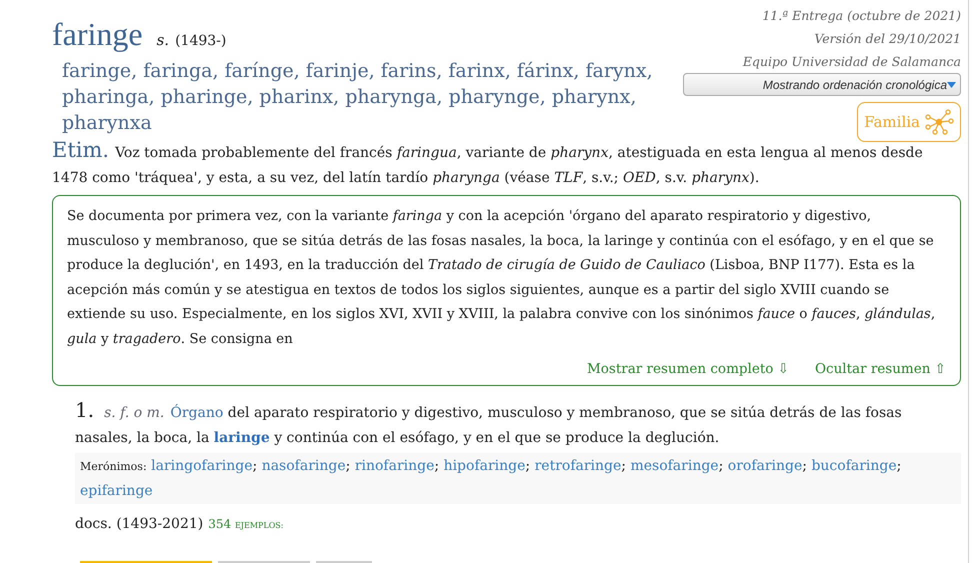 The image size is (977, 563). What do you see at coordinates (485, 466) in the screenshot?
I see `meronym-link: hipofaringe` at bounding box center [485, 466].